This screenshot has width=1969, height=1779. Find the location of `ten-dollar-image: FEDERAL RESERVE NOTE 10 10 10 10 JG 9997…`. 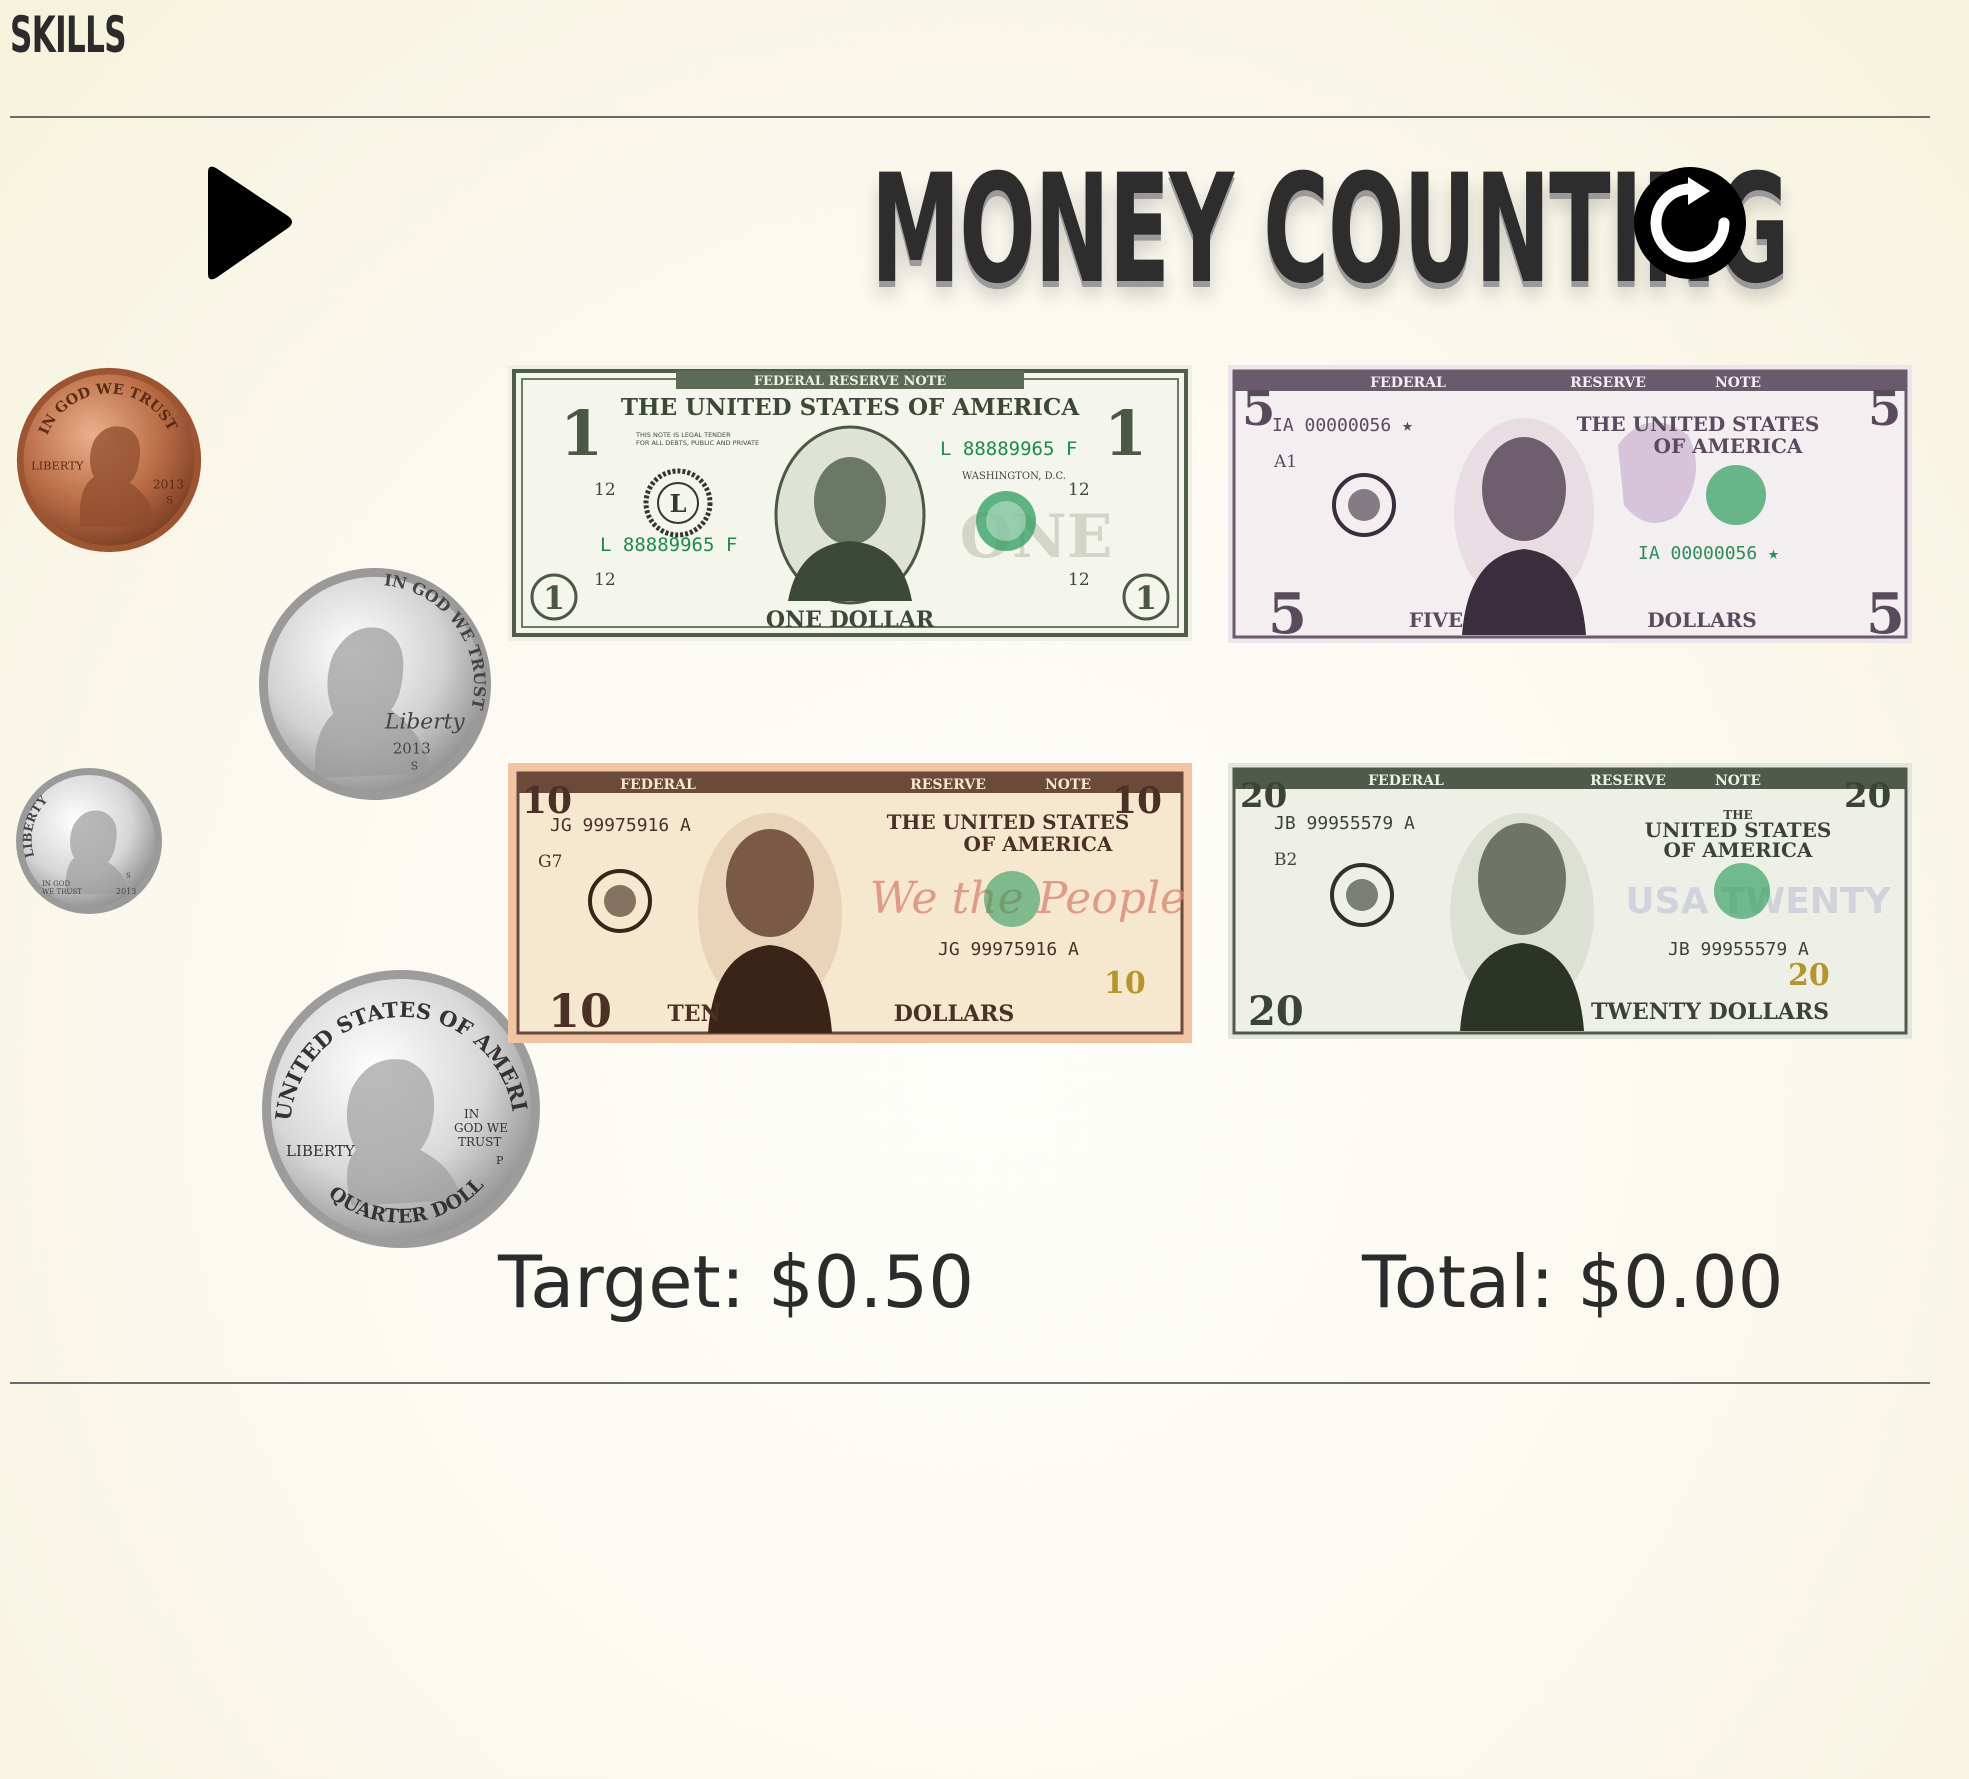

ten-dollar-image: FEDERAL RESERVE NOTE 10 10 10 10 JG 9997… is located at coordinates (850, 903).